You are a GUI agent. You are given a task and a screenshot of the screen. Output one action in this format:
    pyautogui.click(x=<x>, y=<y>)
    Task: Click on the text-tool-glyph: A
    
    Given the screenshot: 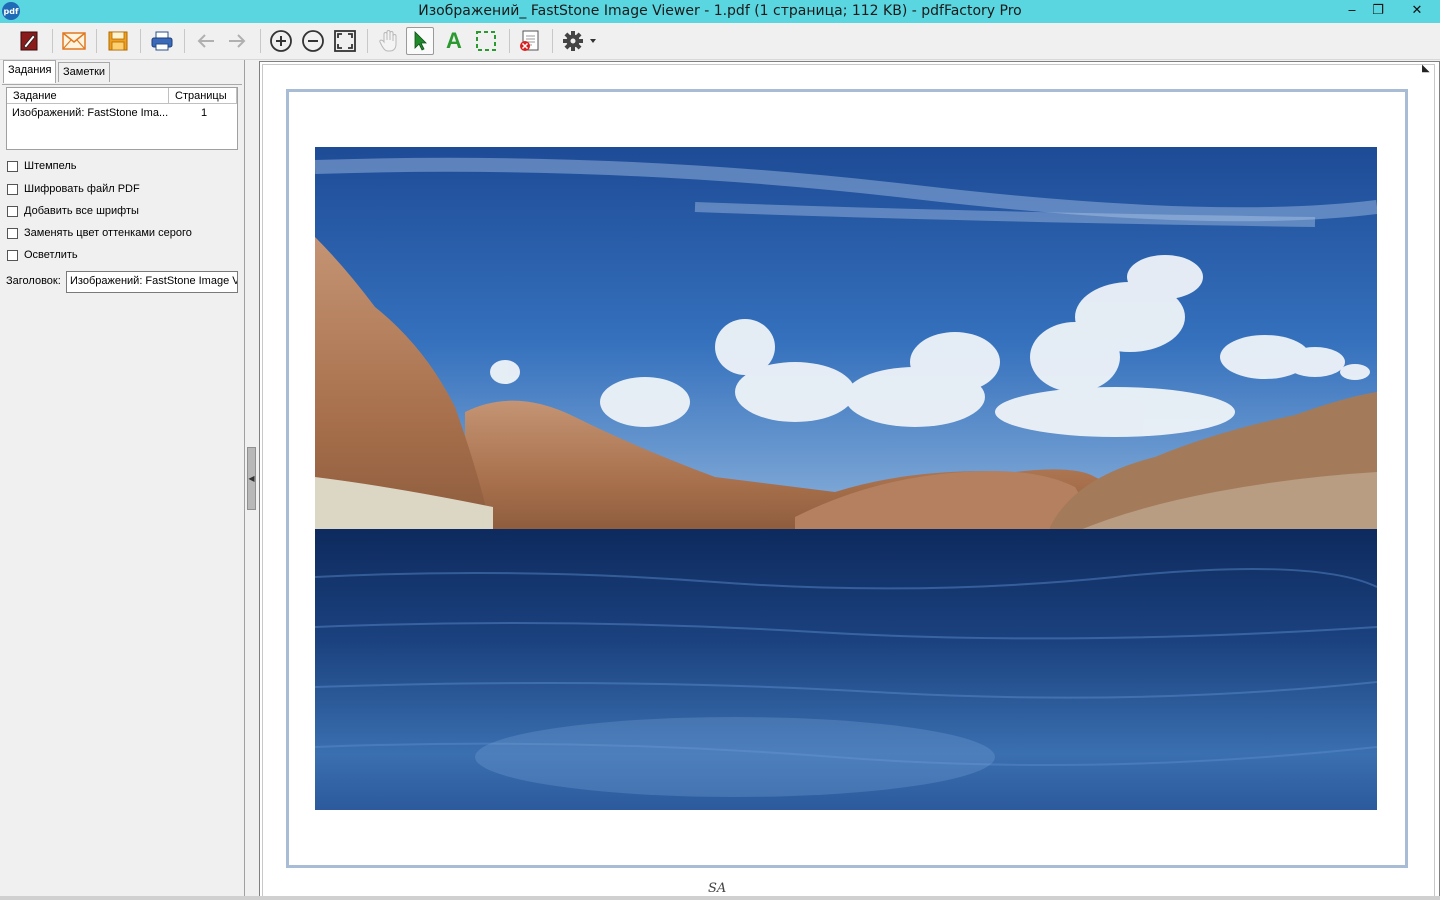 What is the action you would take?
    pyautogui.click(x=454, y=40)
    